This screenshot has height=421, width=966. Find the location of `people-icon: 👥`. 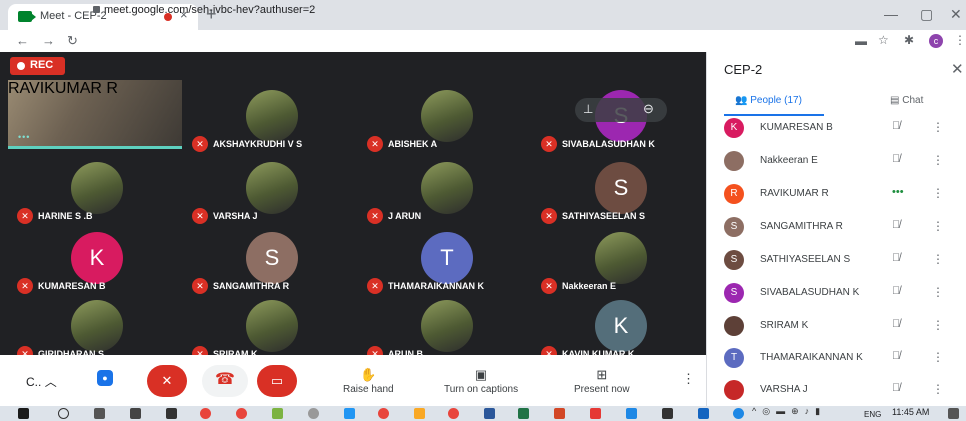

people-icon: 👥 is located at coordinates (743, 100).